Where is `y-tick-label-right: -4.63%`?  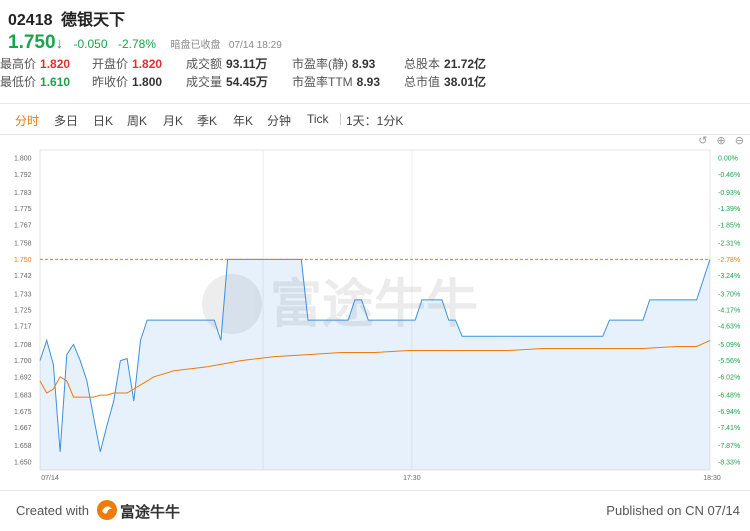 y-tick-label-right: -4.63% is located at coordinates (729, 327).